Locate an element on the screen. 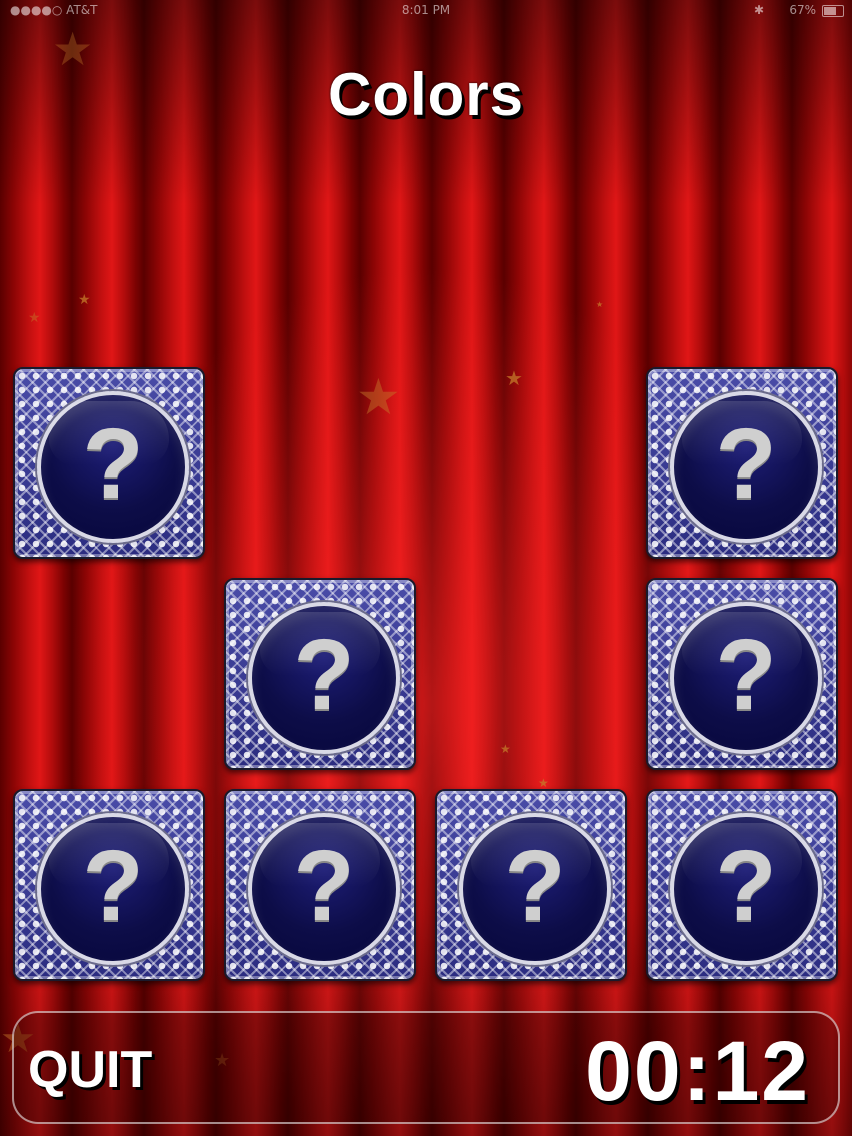 Image resolution: width=852 pixels, height=1136 pixels. game-title: Colors is located at coordinates (426, 94).